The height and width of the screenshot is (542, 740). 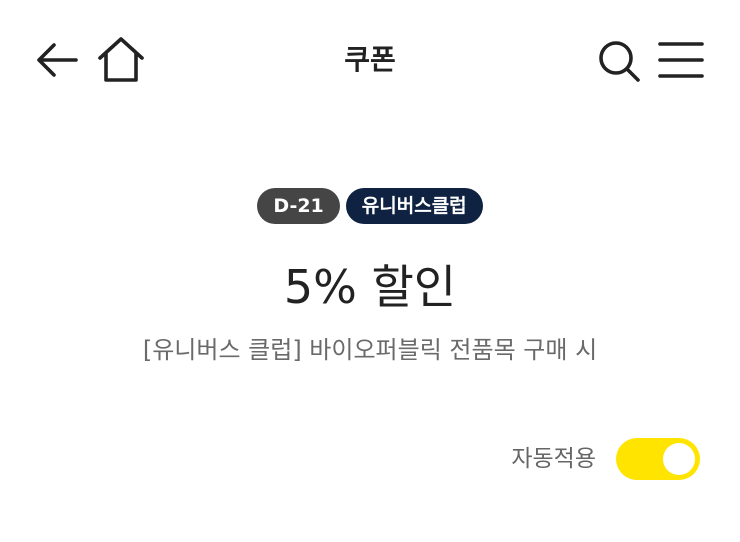 I want to click on discount-amount: 5% 할인, so click(x=370, y=287).